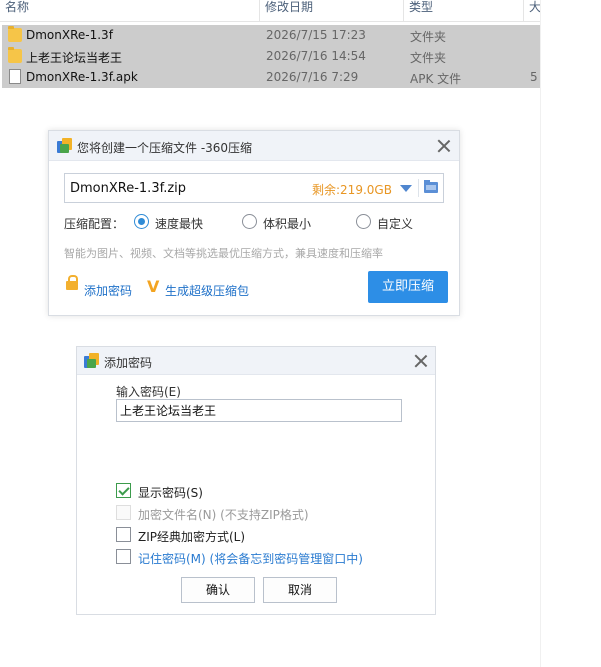 Image resolution: width=601 pixels, height=667 pixels. I want to click on chevron-down-icon, so click(406, 188).